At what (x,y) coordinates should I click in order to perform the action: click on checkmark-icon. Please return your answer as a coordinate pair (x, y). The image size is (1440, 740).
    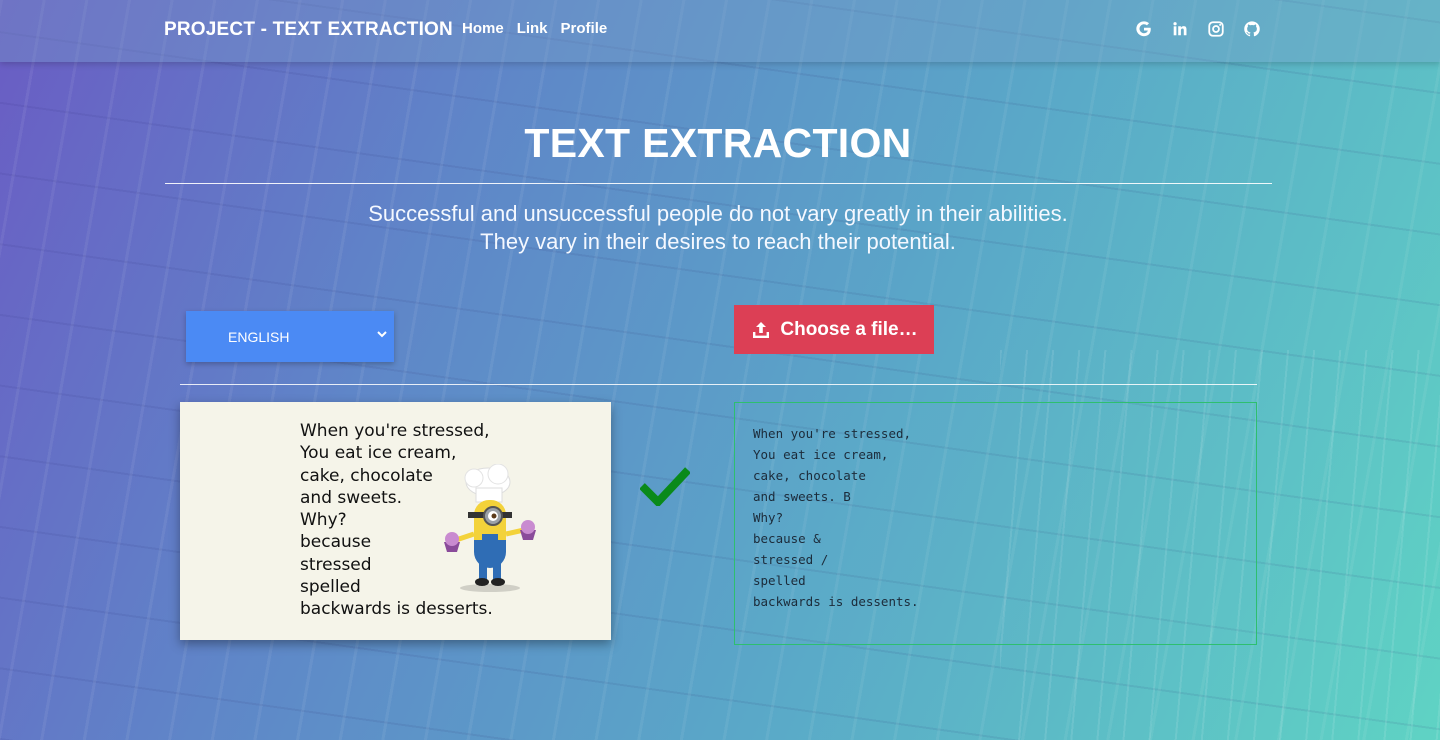
    Looking at the image, I should click on (665, 486).